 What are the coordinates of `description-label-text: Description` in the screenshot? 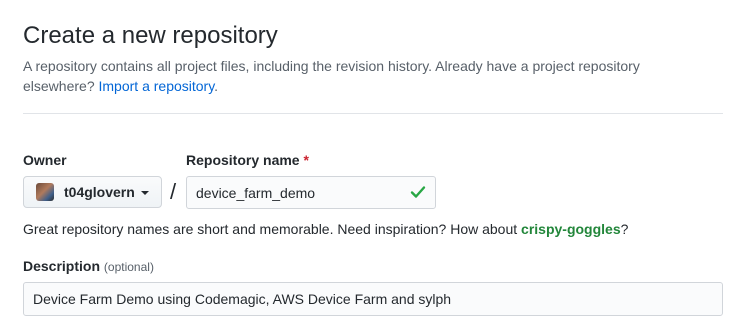 It's located at (62, 266).